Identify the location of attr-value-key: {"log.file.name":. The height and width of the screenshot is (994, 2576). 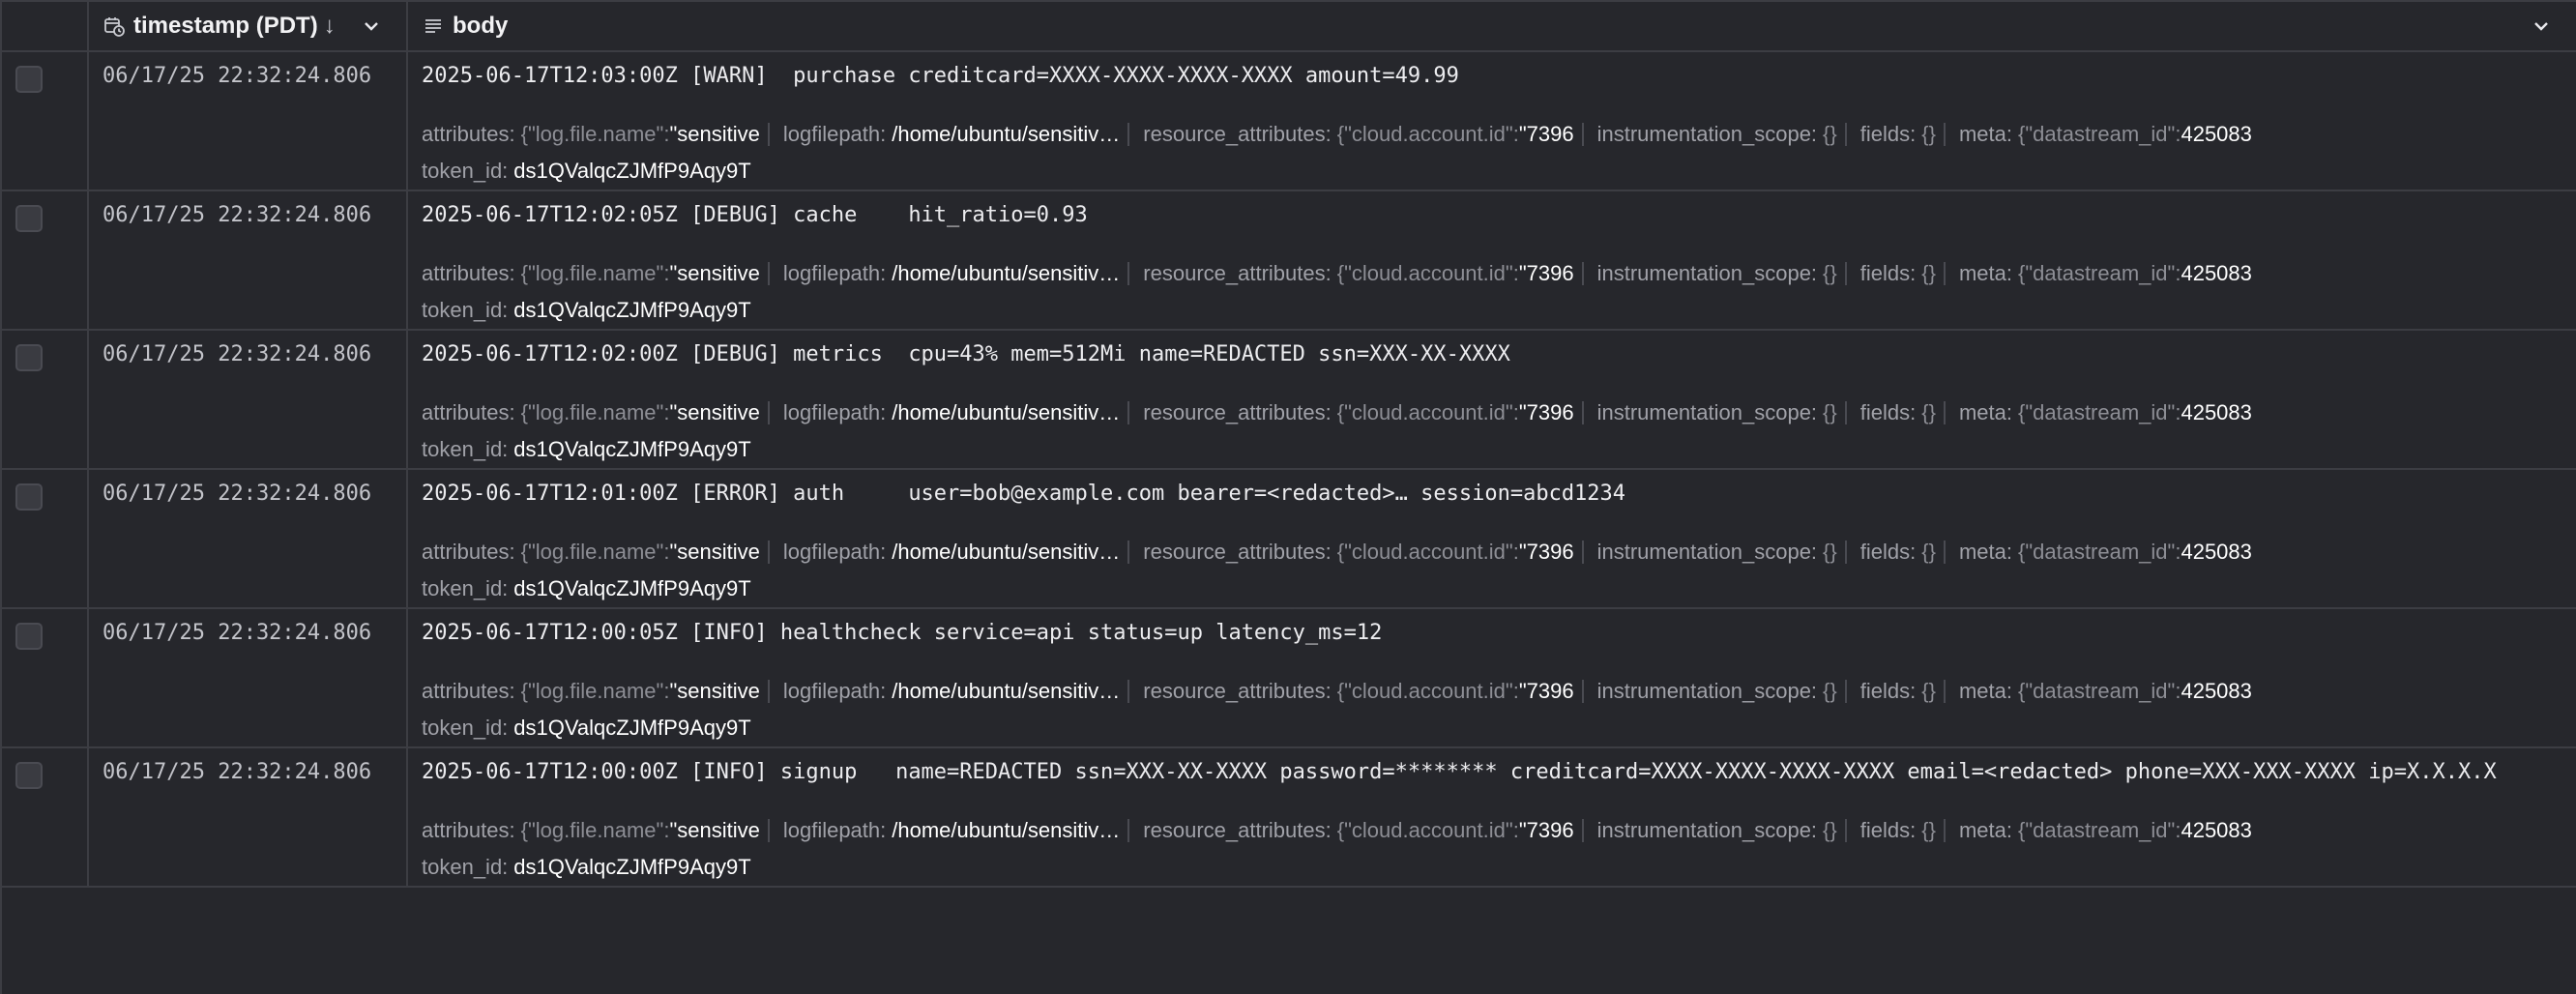
(595, 830).